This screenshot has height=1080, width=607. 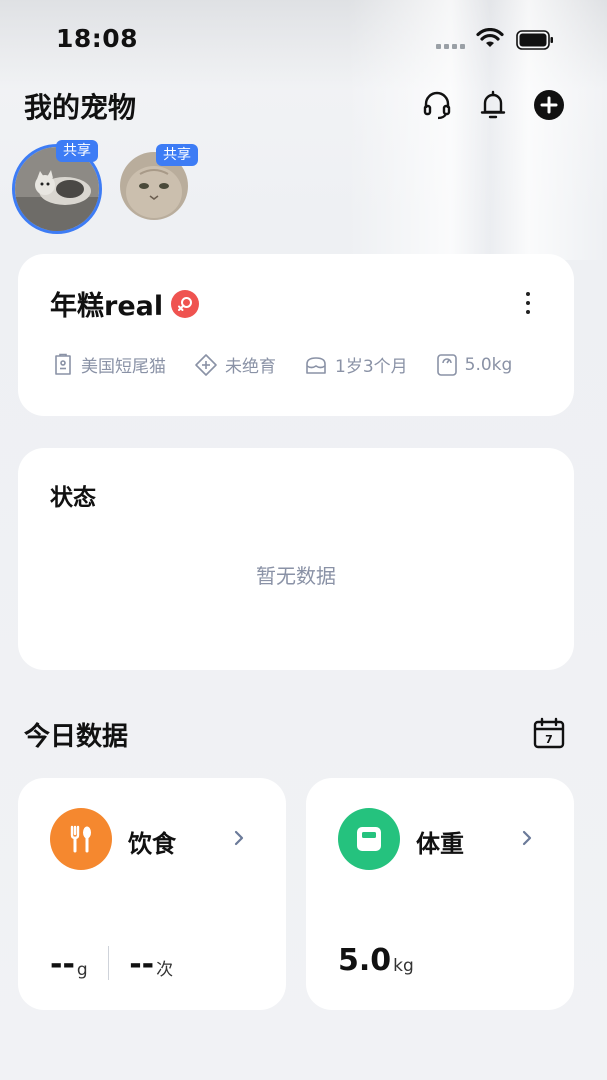 I want to click on weight-title: 体重, so click(x=440, y=844).